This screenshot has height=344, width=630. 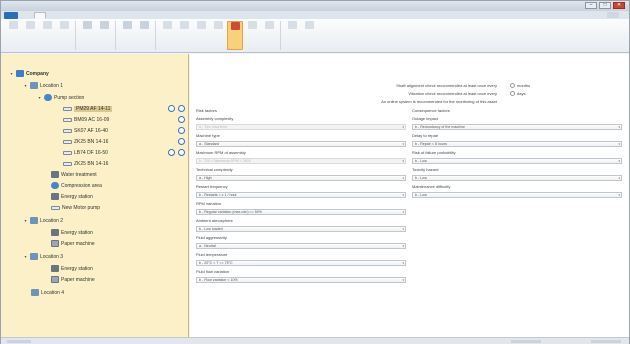 What do you see at coordinates (613, 15) in the screenshot?
I see `help-button` at bounding box center [613, 15].